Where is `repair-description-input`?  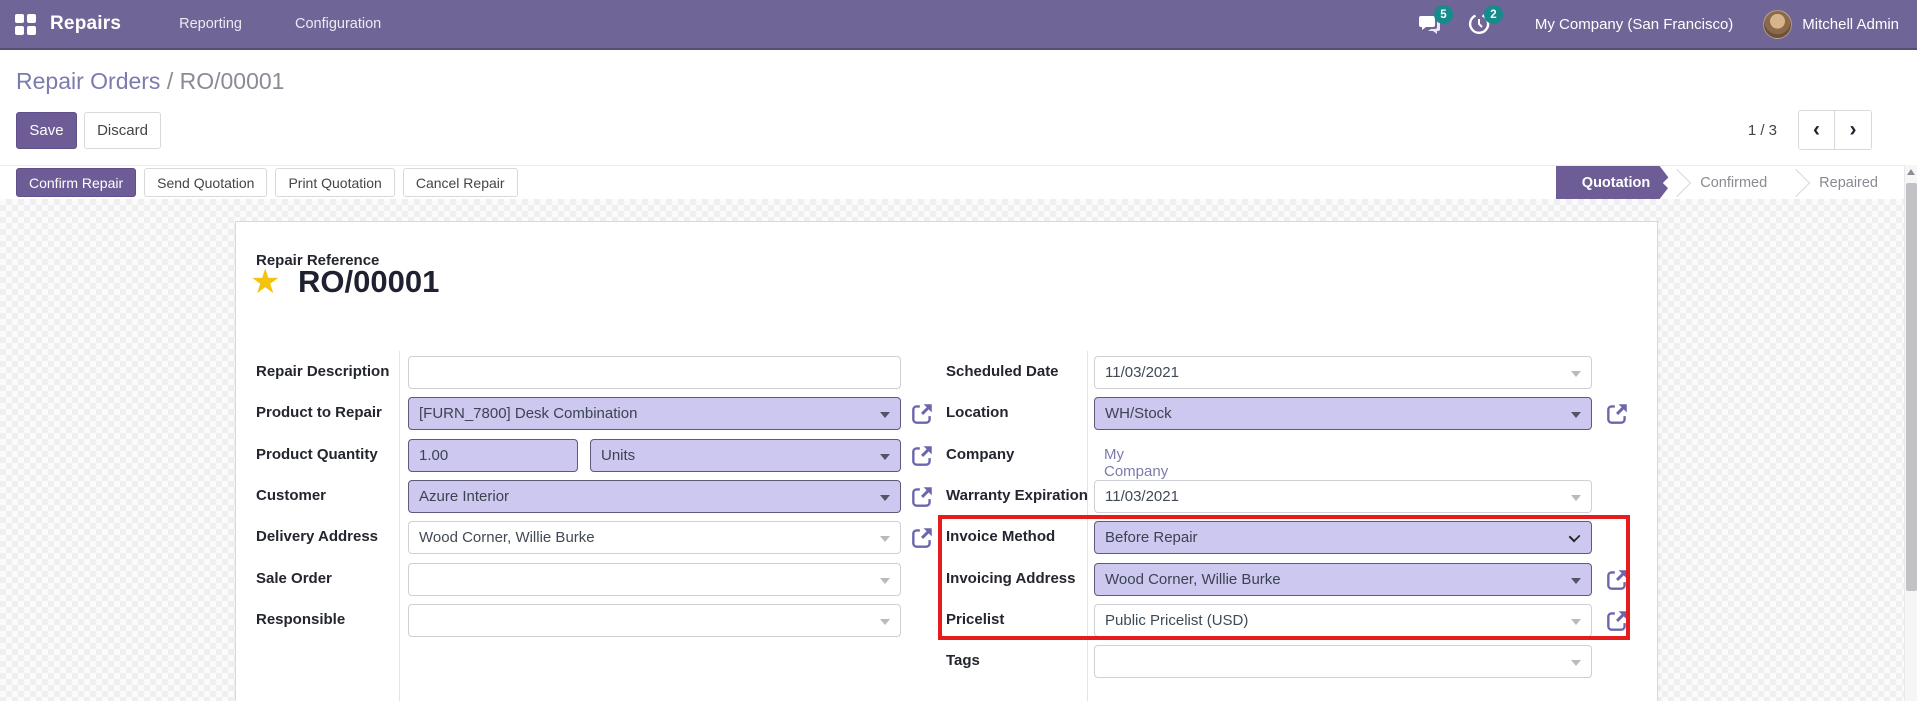 repair-description-input is located at coordinates (654, 372).